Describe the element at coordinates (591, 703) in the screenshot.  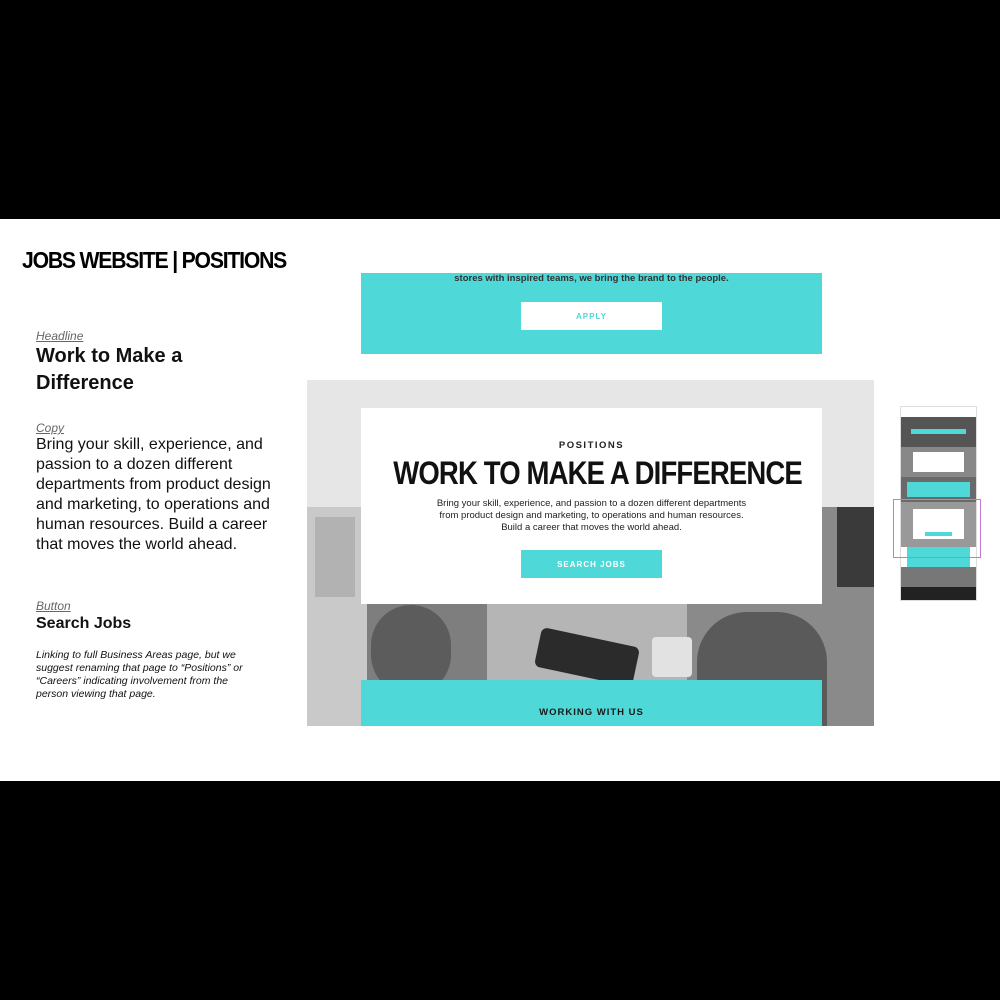
I see `next-section-band: WORKING WITH US` at that location.